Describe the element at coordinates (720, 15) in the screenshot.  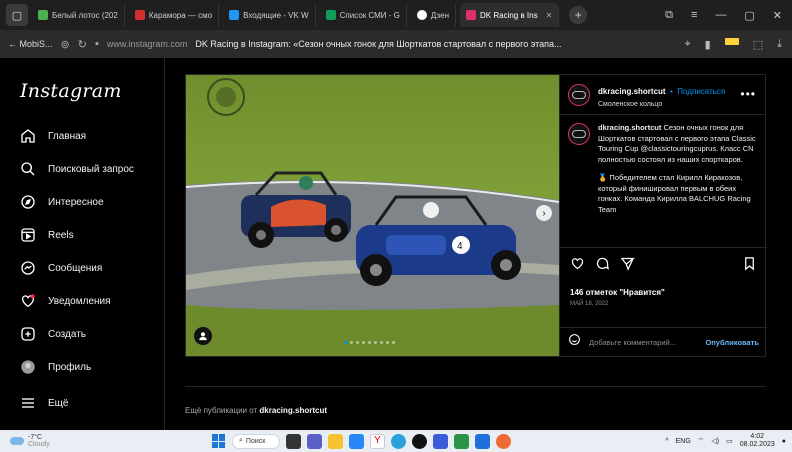
I see `minimize-icon: —` at that location.